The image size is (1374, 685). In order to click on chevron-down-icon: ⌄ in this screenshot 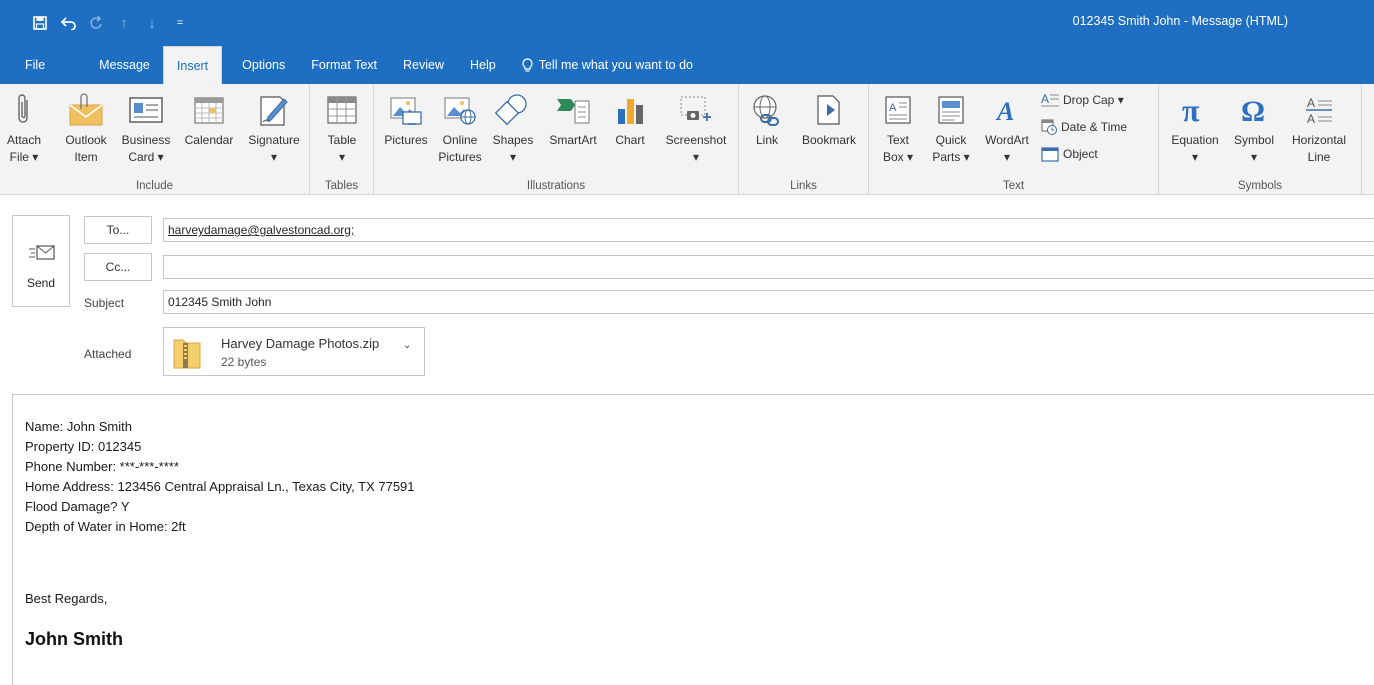, I will do `click(407, 345)`.